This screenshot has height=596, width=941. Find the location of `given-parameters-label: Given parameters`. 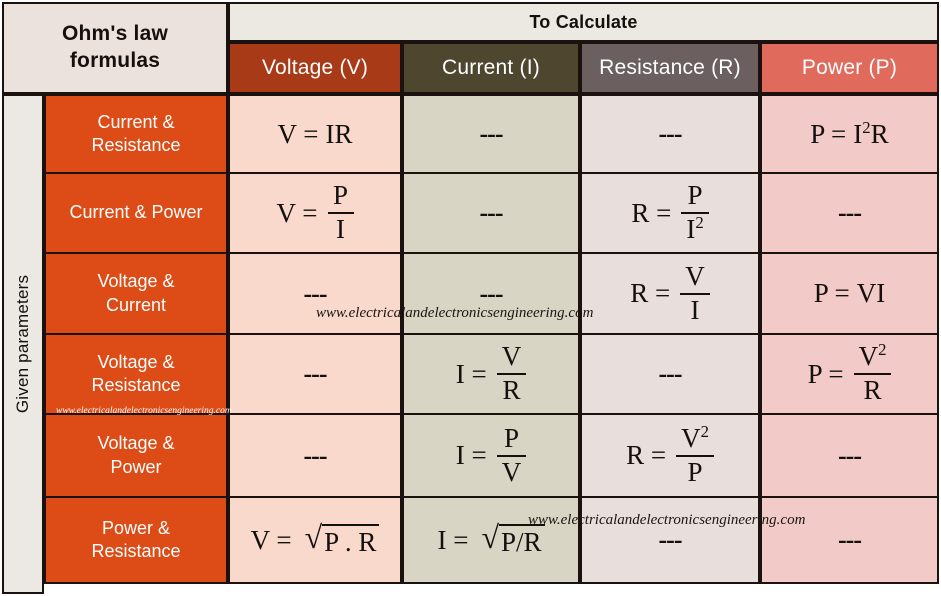

given-parameters-label: Given parameters is located at coordinates (22, 344).